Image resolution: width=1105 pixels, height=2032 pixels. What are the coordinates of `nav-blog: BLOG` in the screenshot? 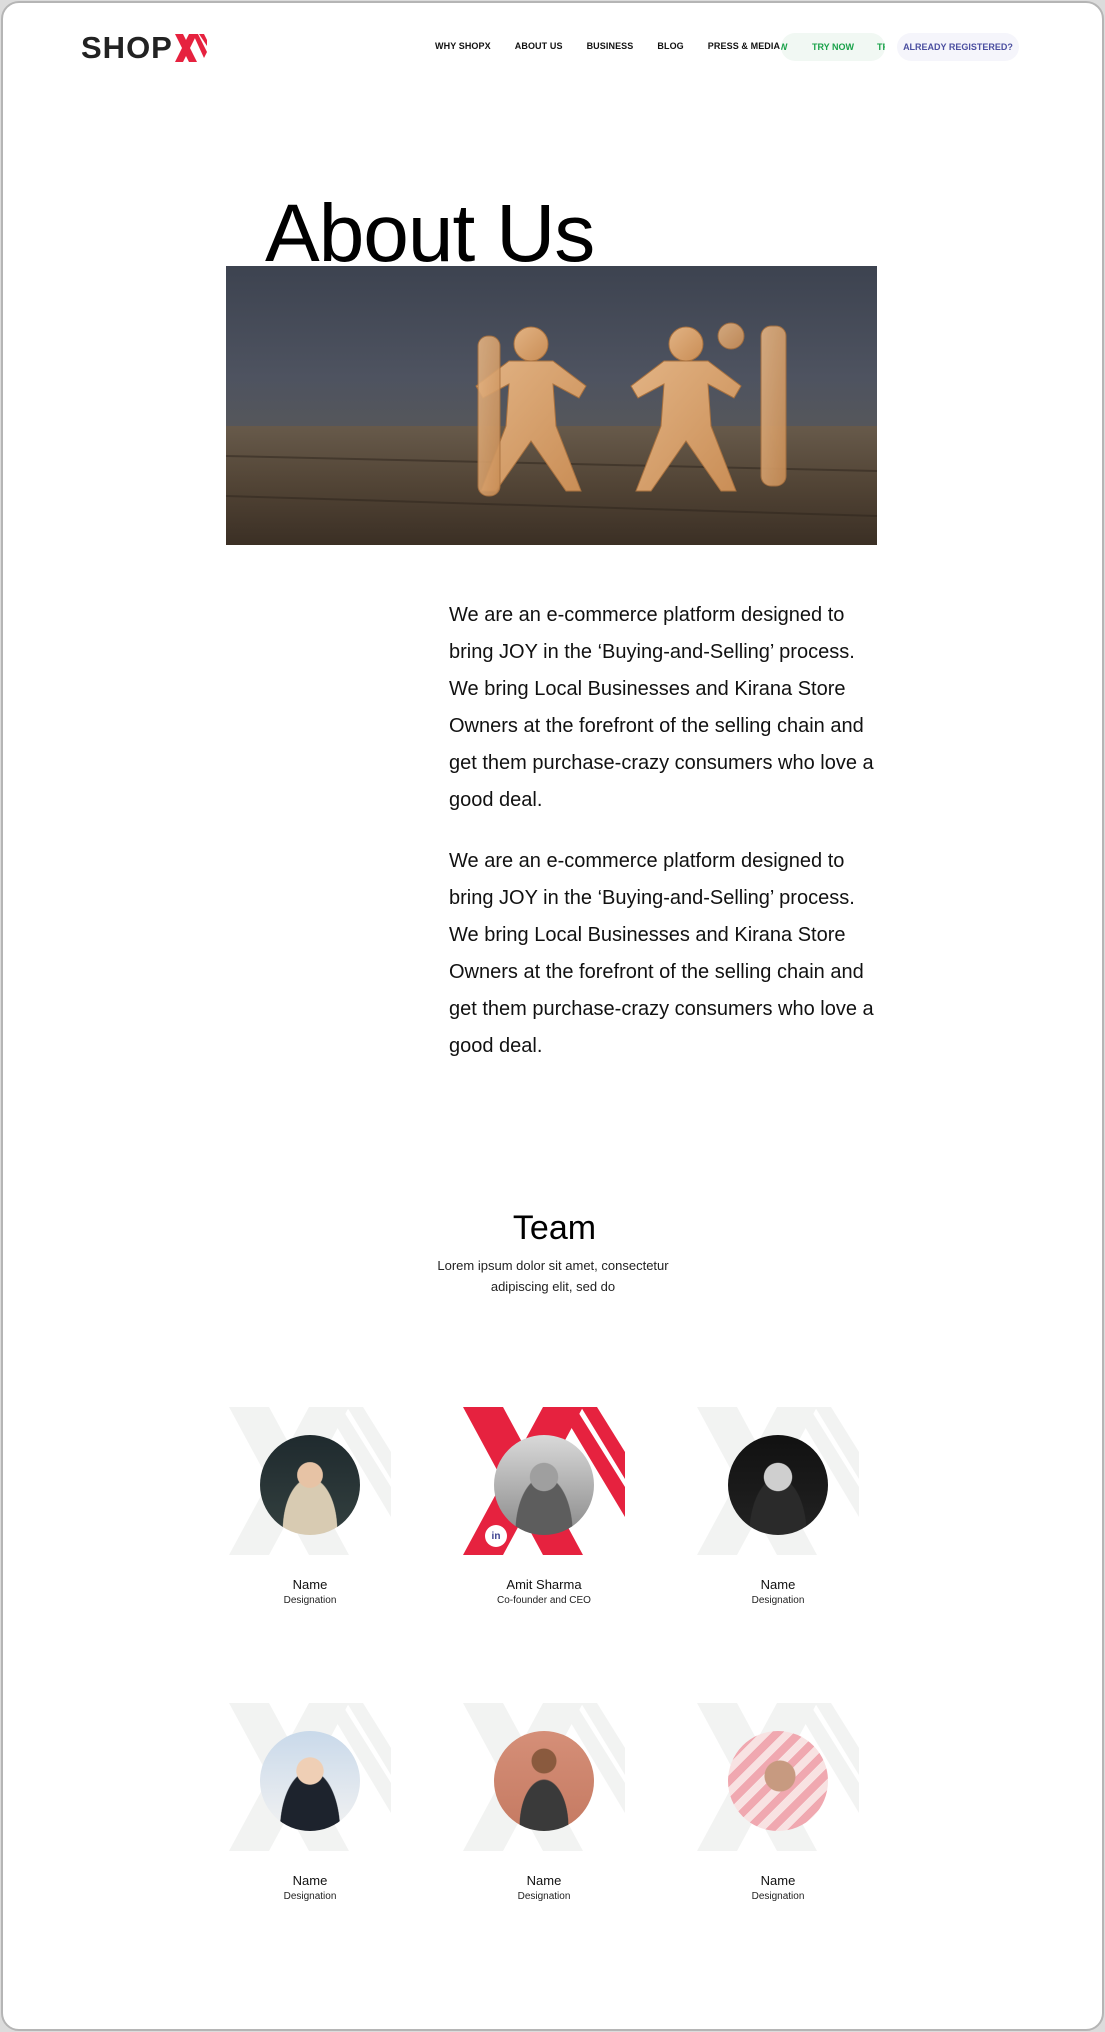 It's located at (670, 46).